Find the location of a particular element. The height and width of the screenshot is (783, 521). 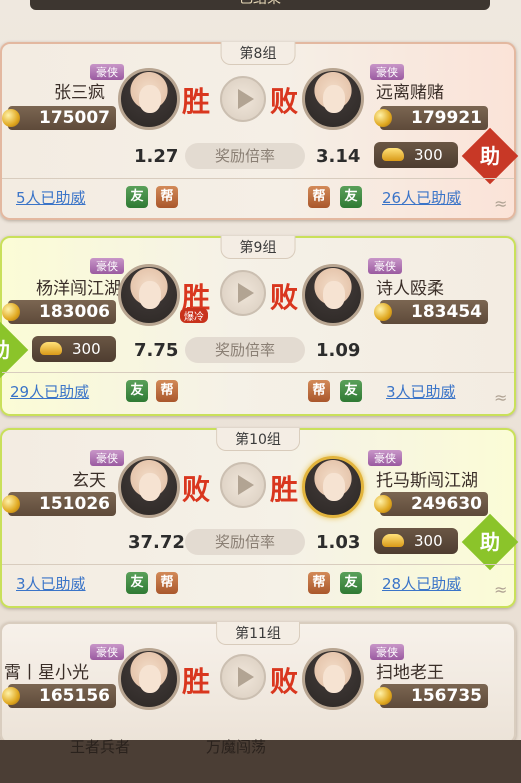

left-odds: 37.72 is located at coordinates (156, 542).